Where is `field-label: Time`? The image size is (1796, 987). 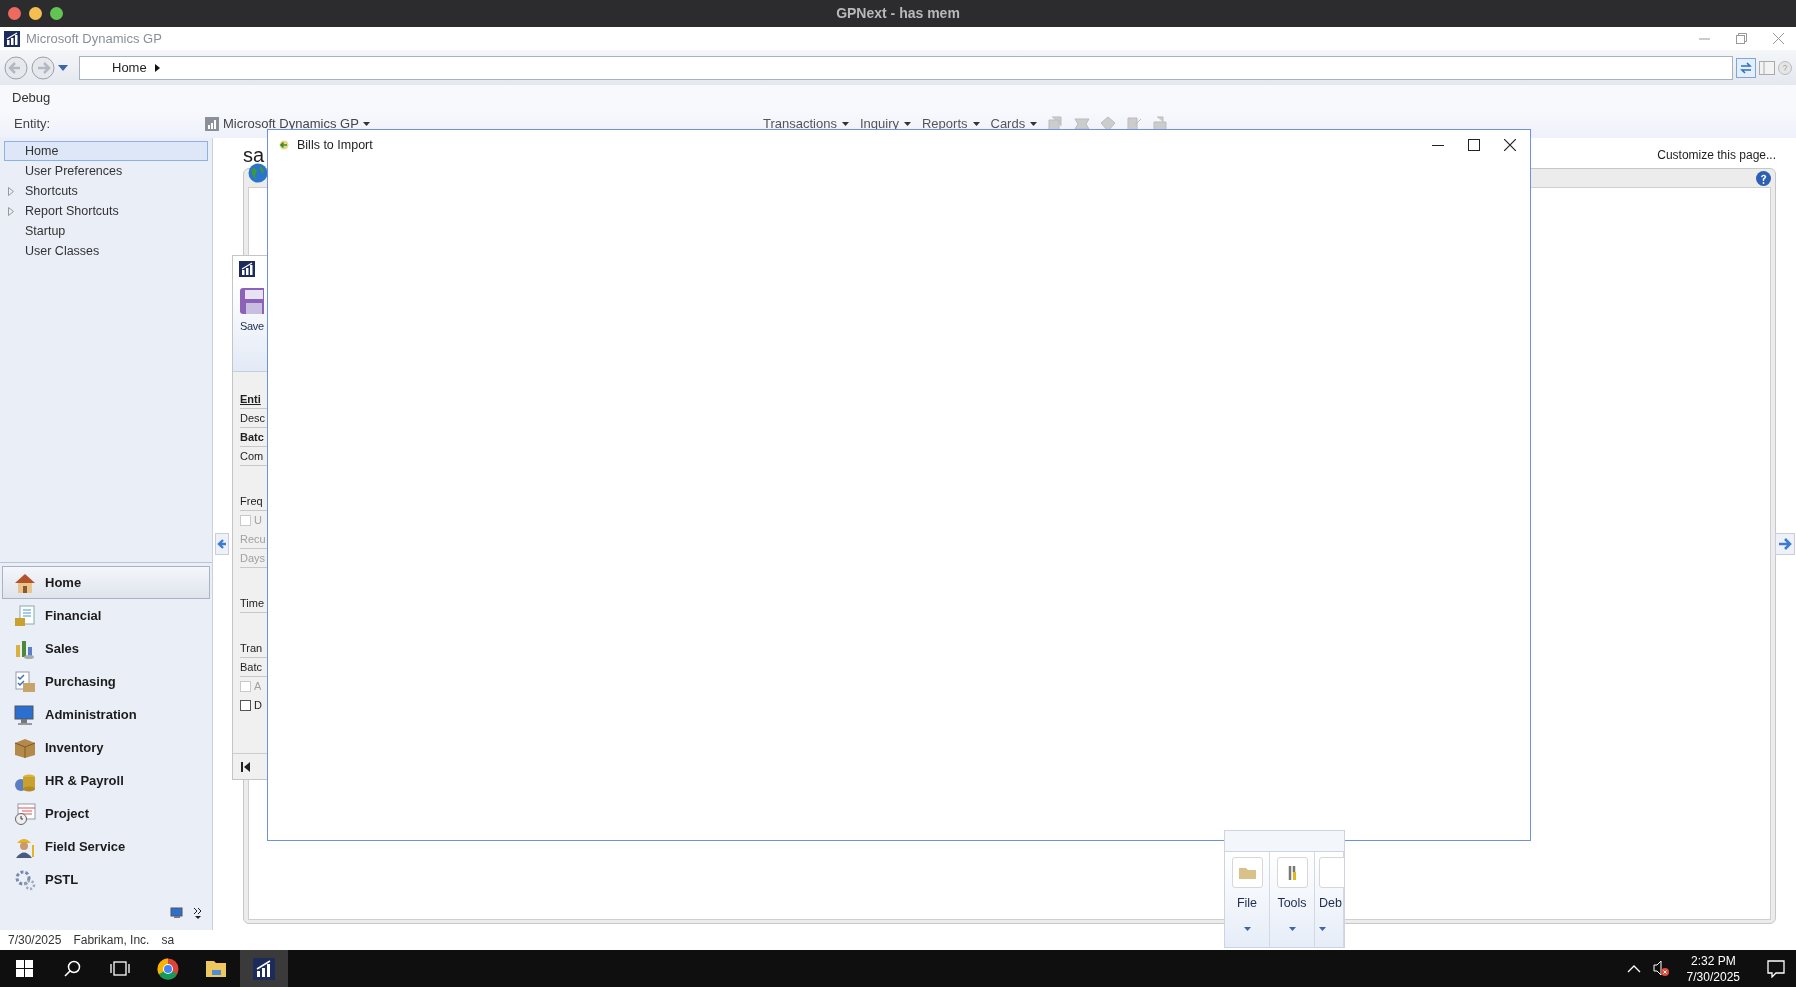
field-label: Time is located at coordinates (252, 603).